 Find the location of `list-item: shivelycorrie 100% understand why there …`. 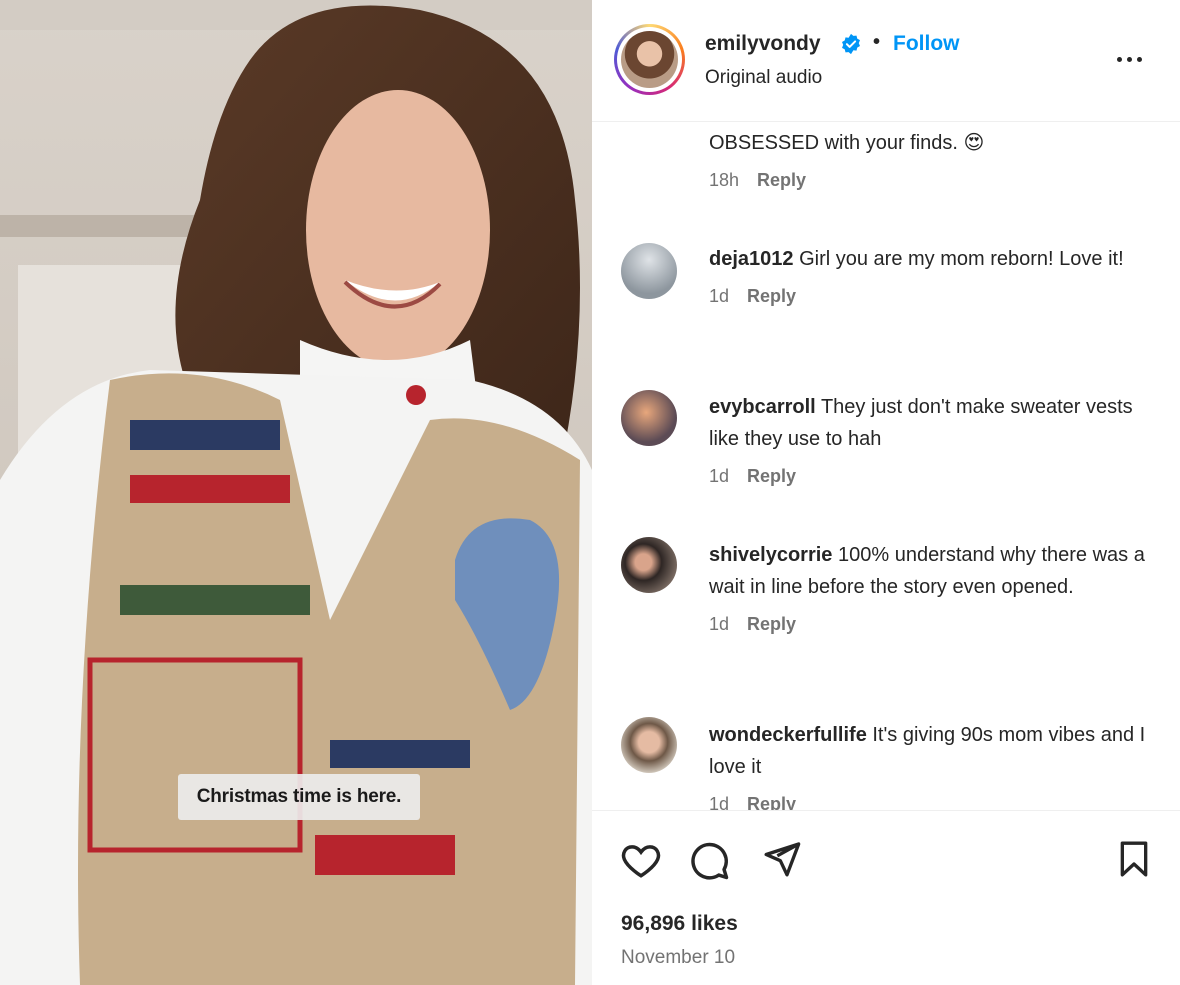

list-item: shivelycorrie 100% understand why there … is located at coordinates (934, 587).